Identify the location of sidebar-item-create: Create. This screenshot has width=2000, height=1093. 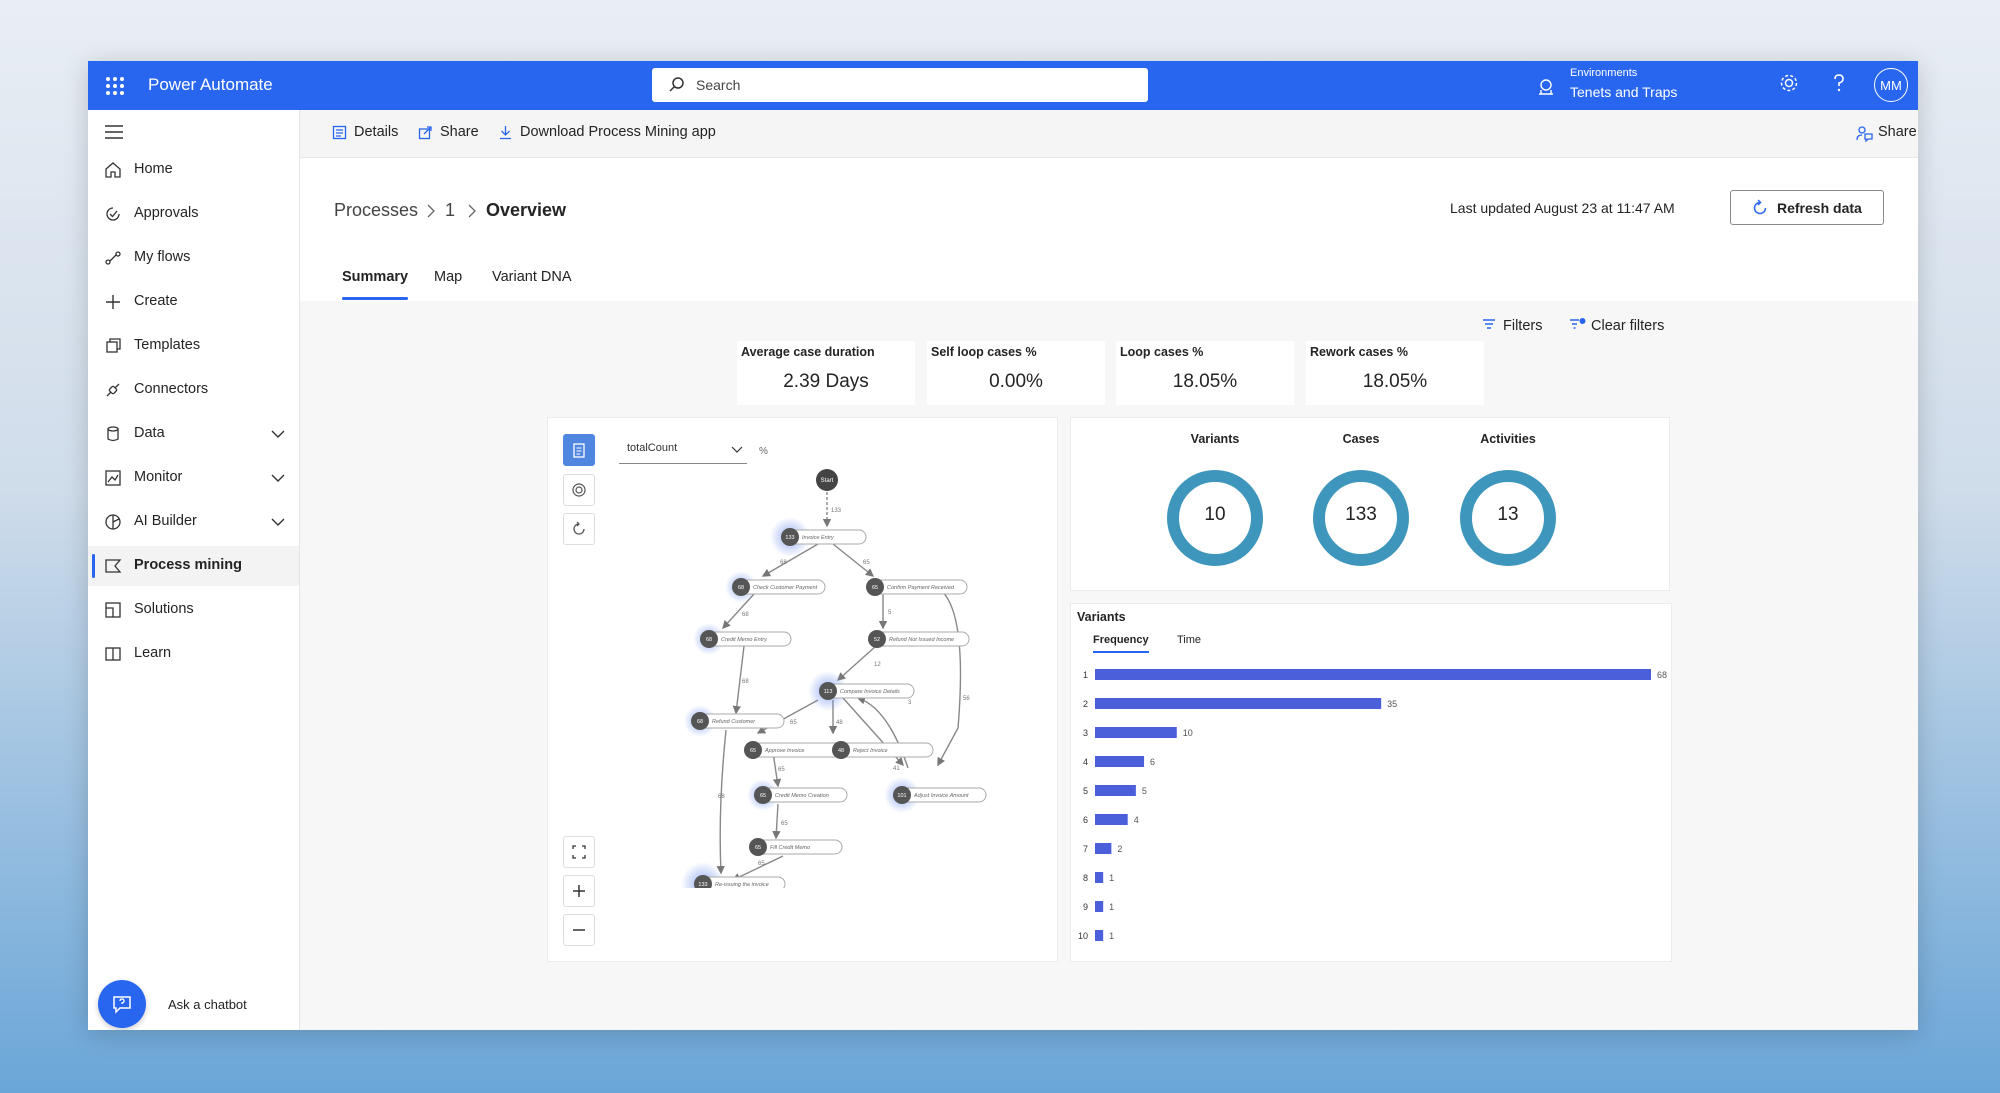
(193, 302).